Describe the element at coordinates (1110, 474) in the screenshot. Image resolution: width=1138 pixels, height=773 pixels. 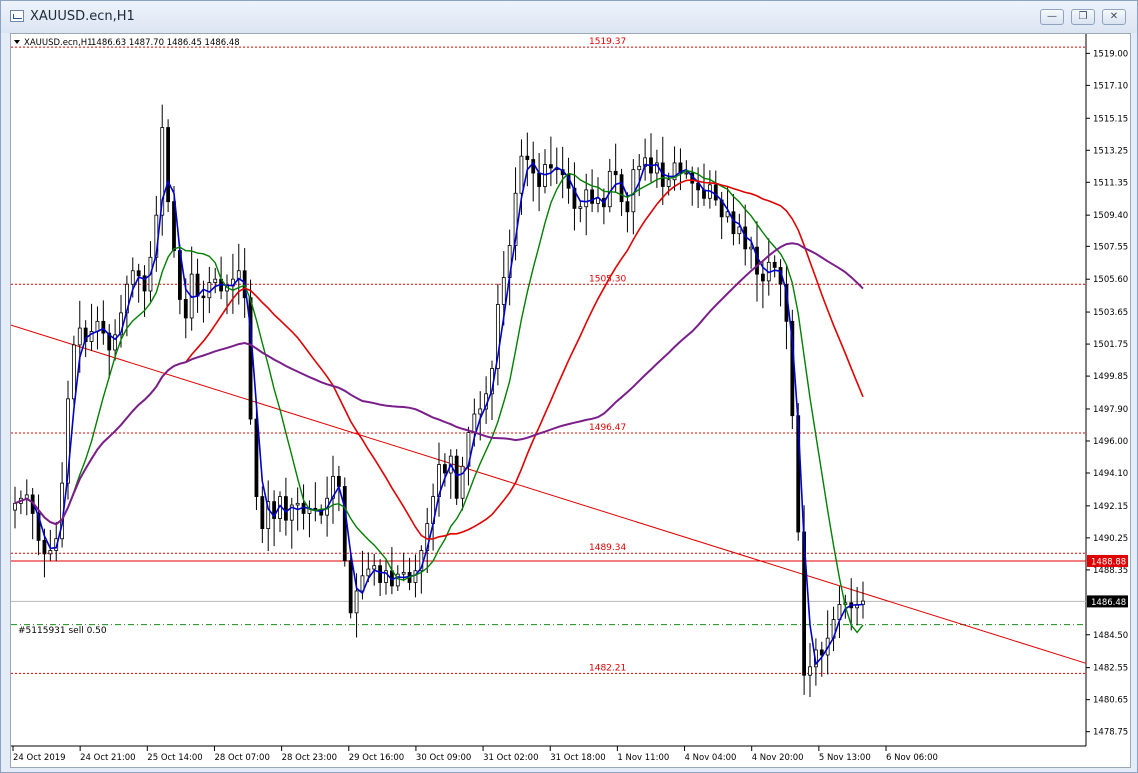
I see `price-tick-label: 1494.10` at that location.